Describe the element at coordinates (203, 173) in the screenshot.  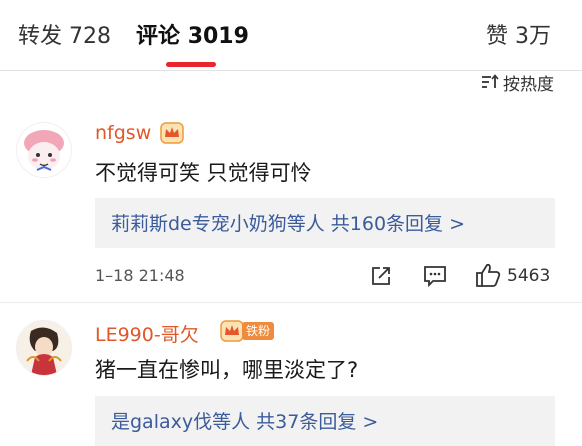
I see `comment-content: 不觉得可笑 只觉得可怜` at that location.